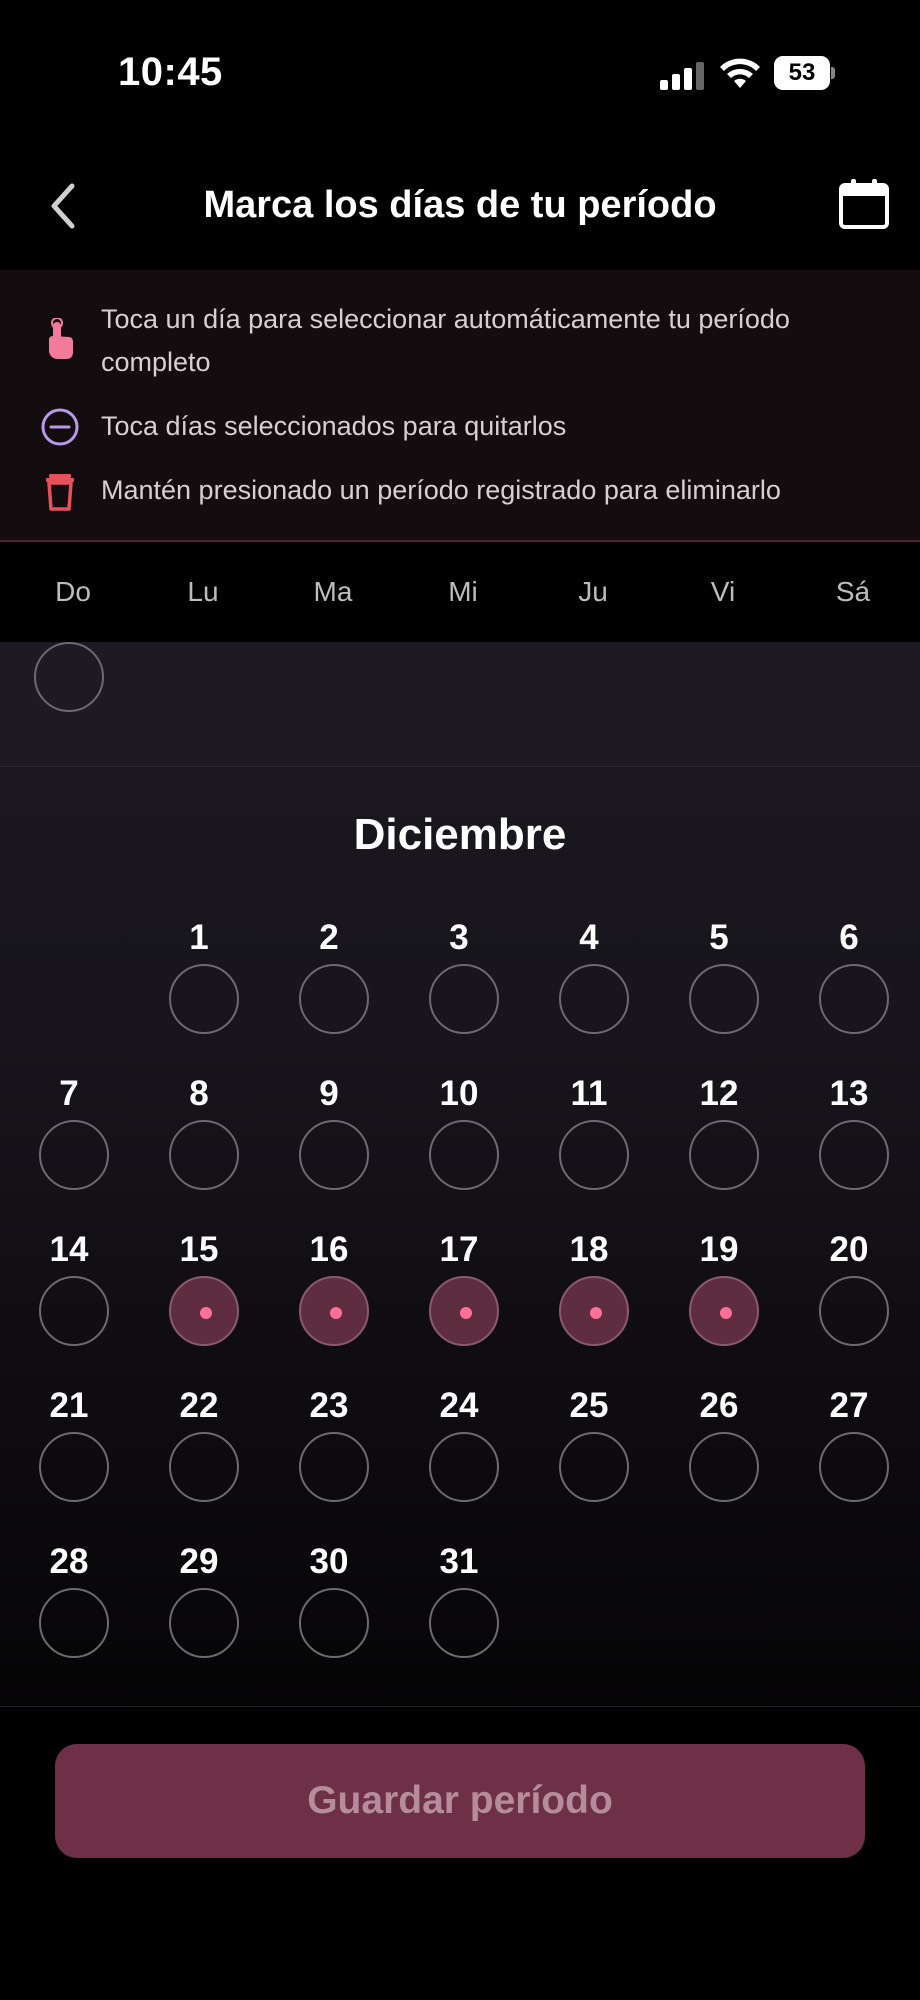  I want to click on save-period-button: Guardar período, so click(460, 1801).